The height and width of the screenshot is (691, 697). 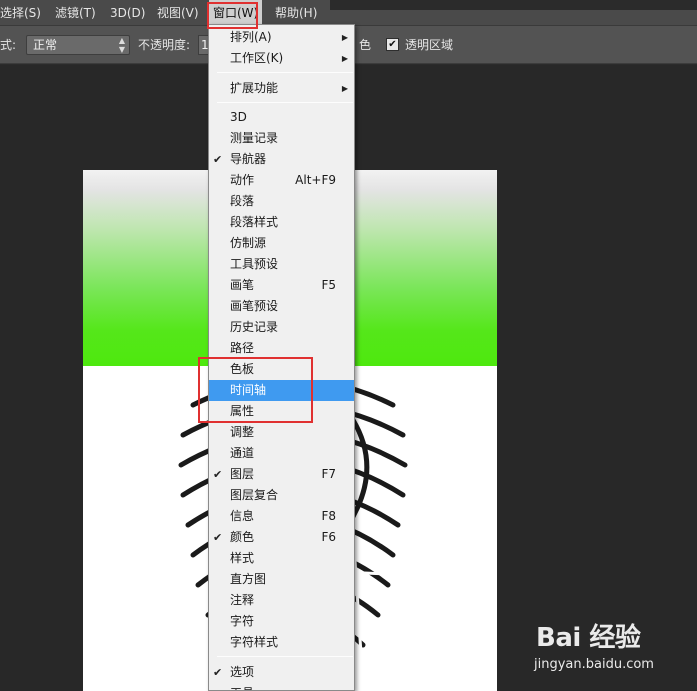 I want to click on menu-item-timeline: 时间轴, so click(x=281, y=390).